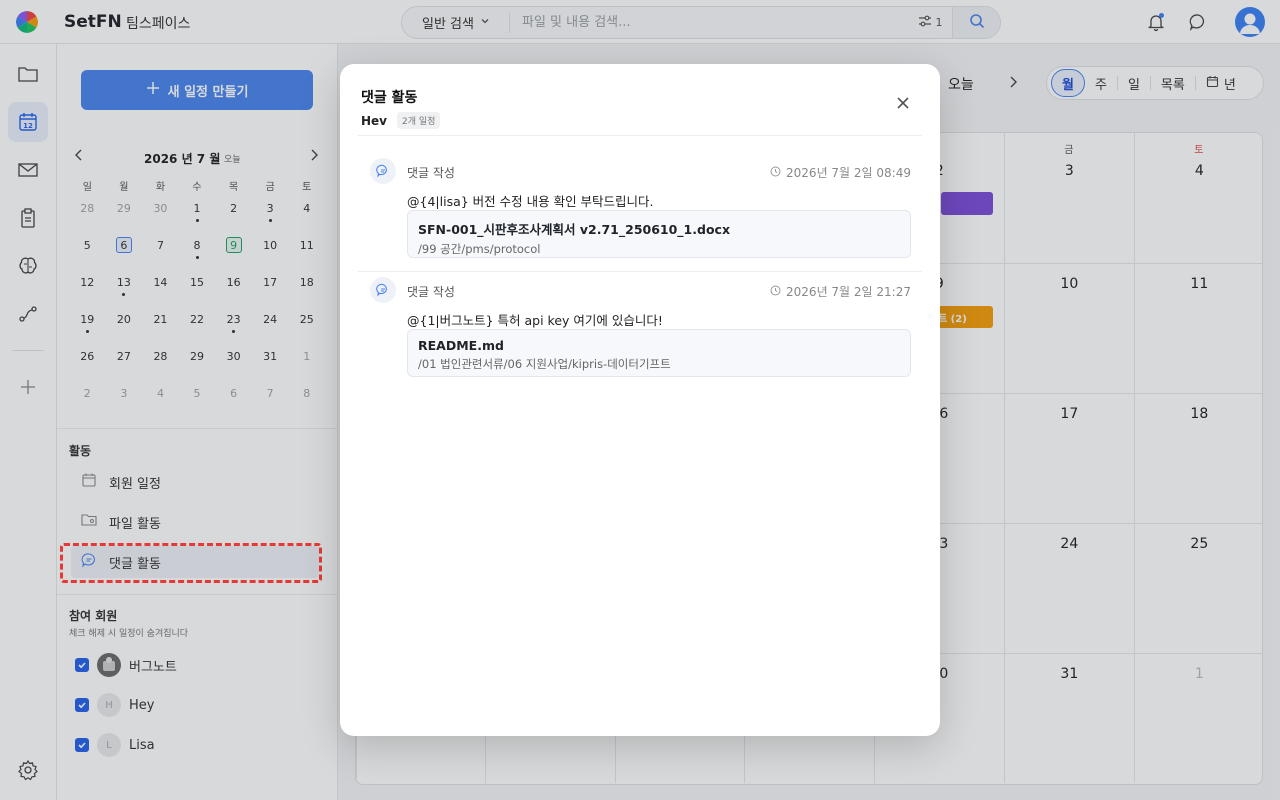 This screenshot has width=1280, height=800. What do you see at coordinates (530, 201) in the screenshot?
I see `entry-text: @{4|lisa} 버전 수정 내용 확인 부탁드립니다.` at bounding box center [530, 201].